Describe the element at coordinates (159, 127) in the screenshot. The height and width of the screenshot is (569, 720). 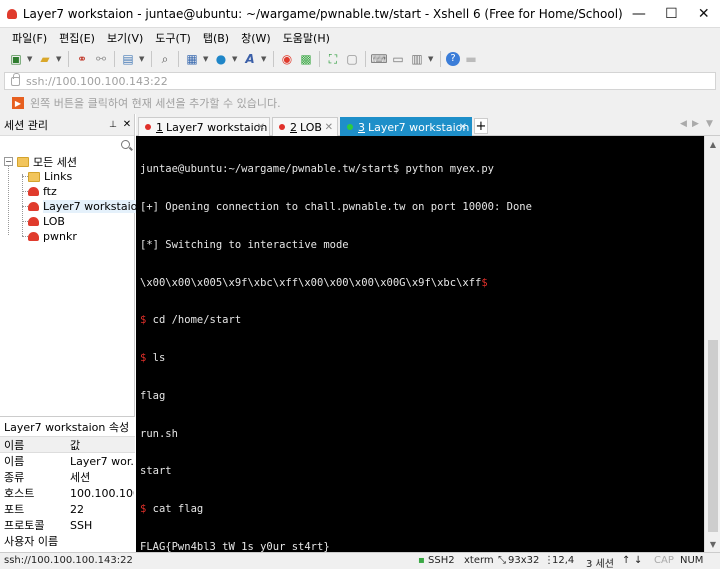
I see `tab-number: 1` at that location.